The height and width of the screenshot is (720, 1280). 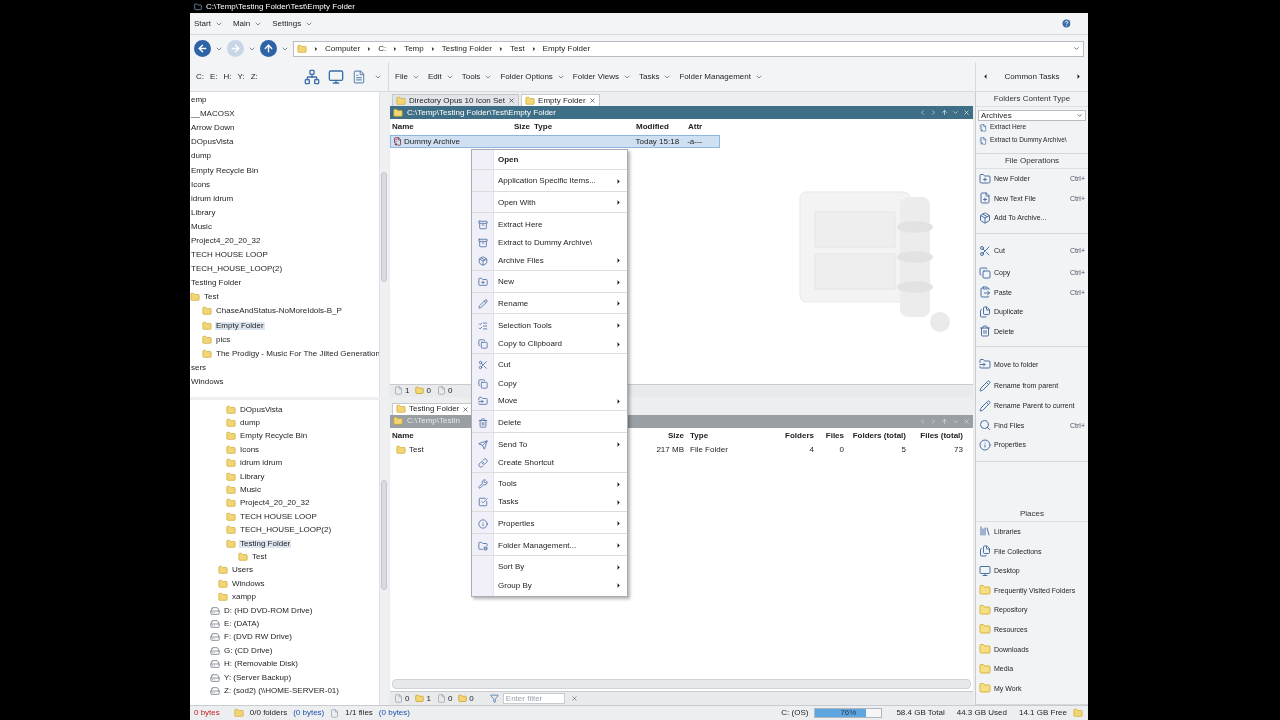 What do you see at coordinates (1066, 23) in the screenshot?
I see `help-icon` at bounding box center [1066, 23].